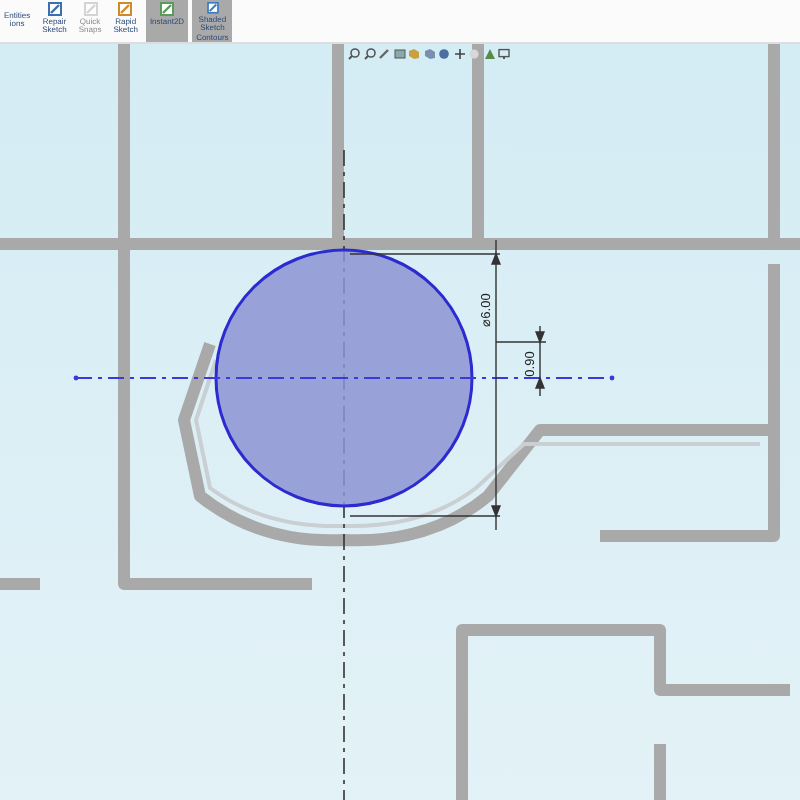  Describe the element at coordinates (521, 361) in the screenshot. I see `offset-dimension-lines` at that location.